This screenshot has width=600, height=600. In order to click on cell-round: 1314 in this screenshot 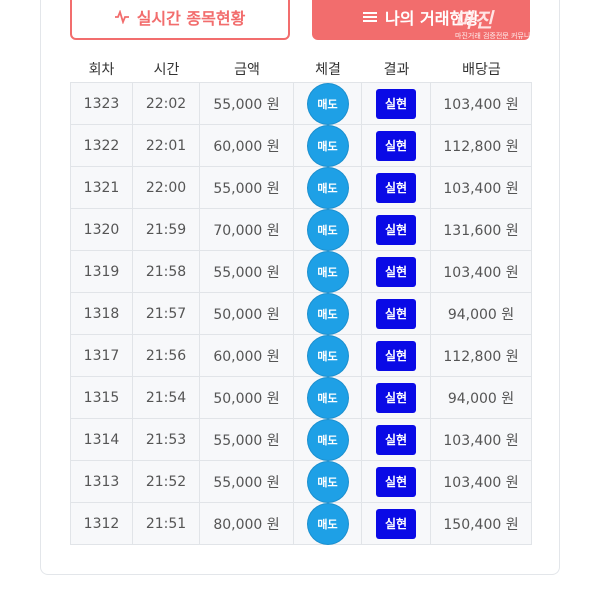, I will do `click(101, 440)`.